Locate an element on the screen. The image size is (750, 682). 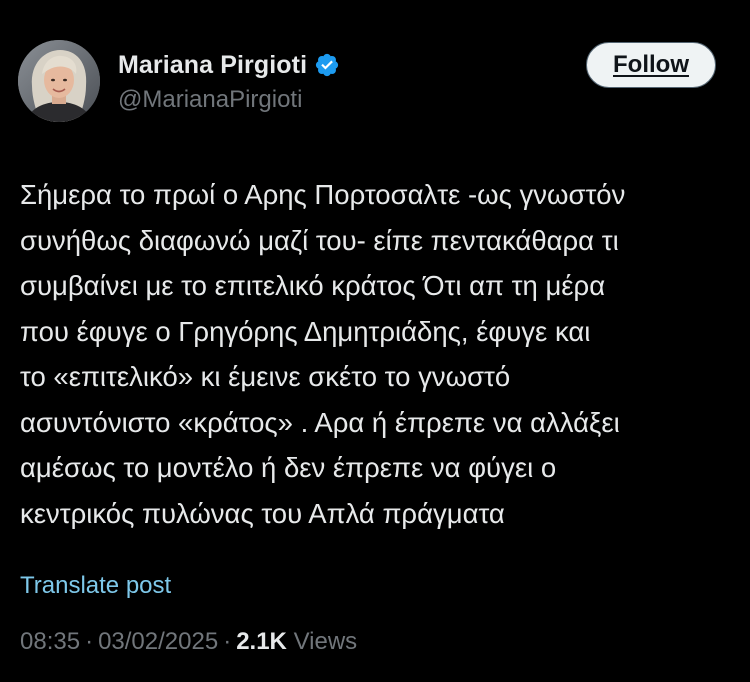
author-info: Mariana Pirgioti @MarianaPirgioti is located at coordinates (229, 82).